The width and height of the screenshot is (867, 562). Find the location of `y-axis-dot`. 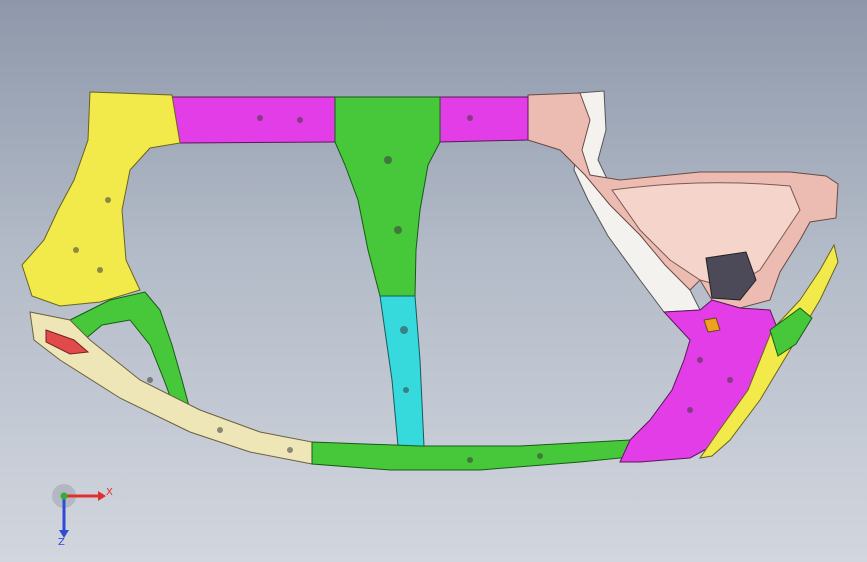

y-axis-dot is located at coordinates (64, 496).